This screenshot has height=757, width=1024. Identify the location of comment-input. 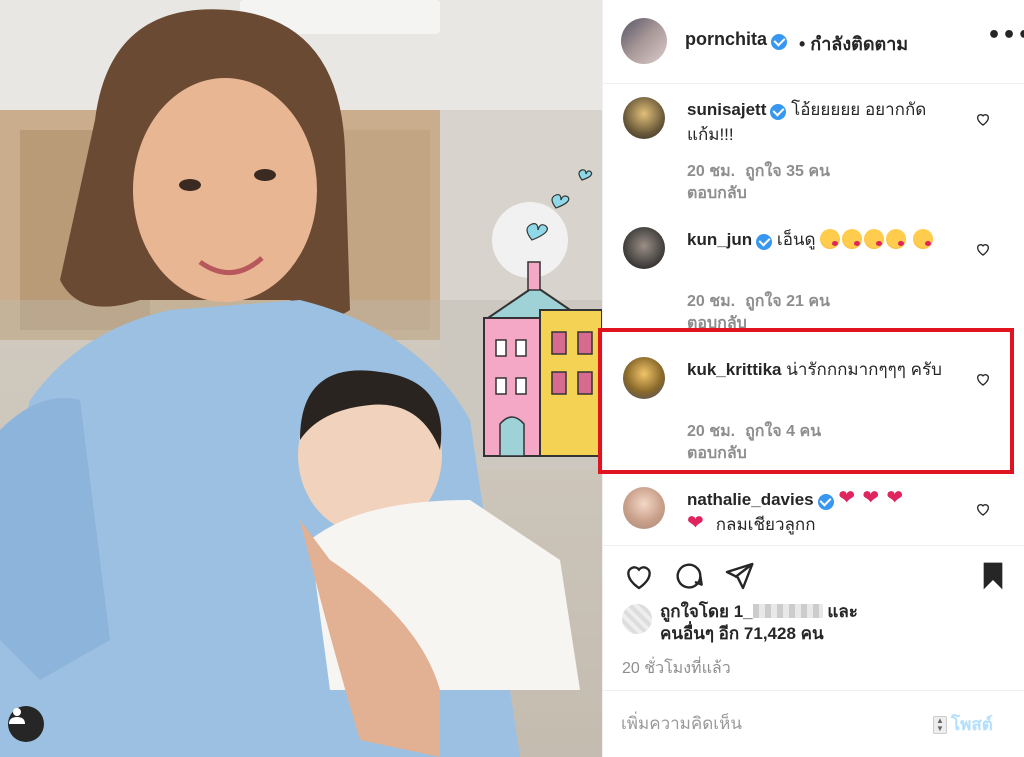
(771, 724).